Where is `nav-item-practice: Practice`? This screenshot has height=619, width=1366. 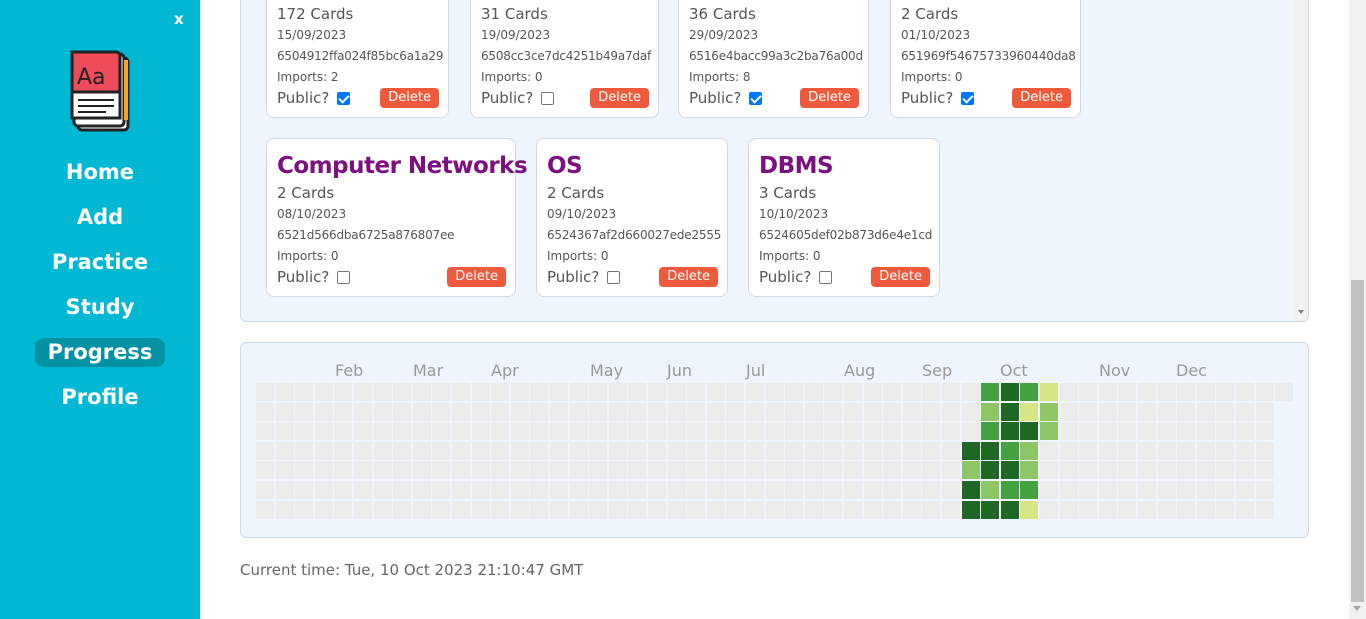
nav-item-practice: Practice is located at coordinates (100, 262).